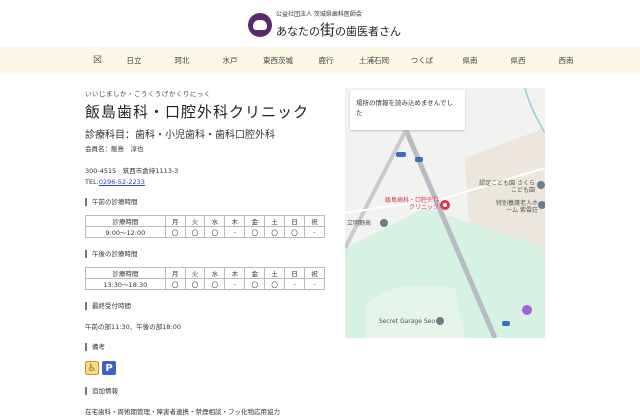 This screenshot has width=640, height=416. Describe the element at coordinates (92, 368) in the screenshot. I see `wheelchair-icon: ♿` at that location.